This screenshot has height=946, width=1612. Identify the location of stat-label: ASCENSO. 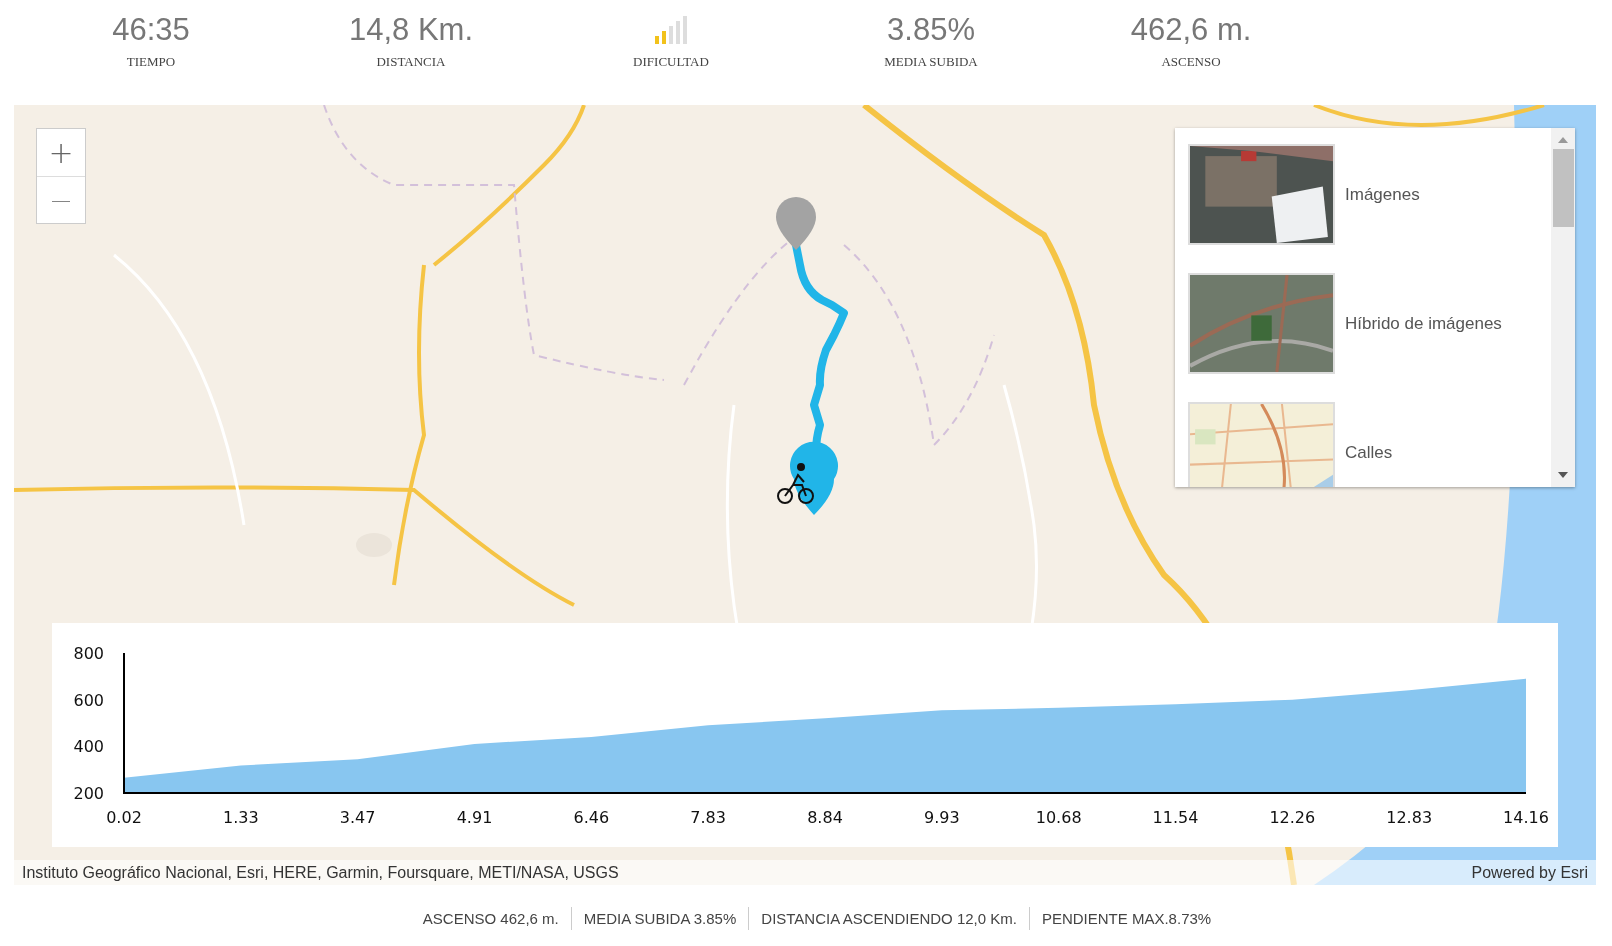
(1191, 62).